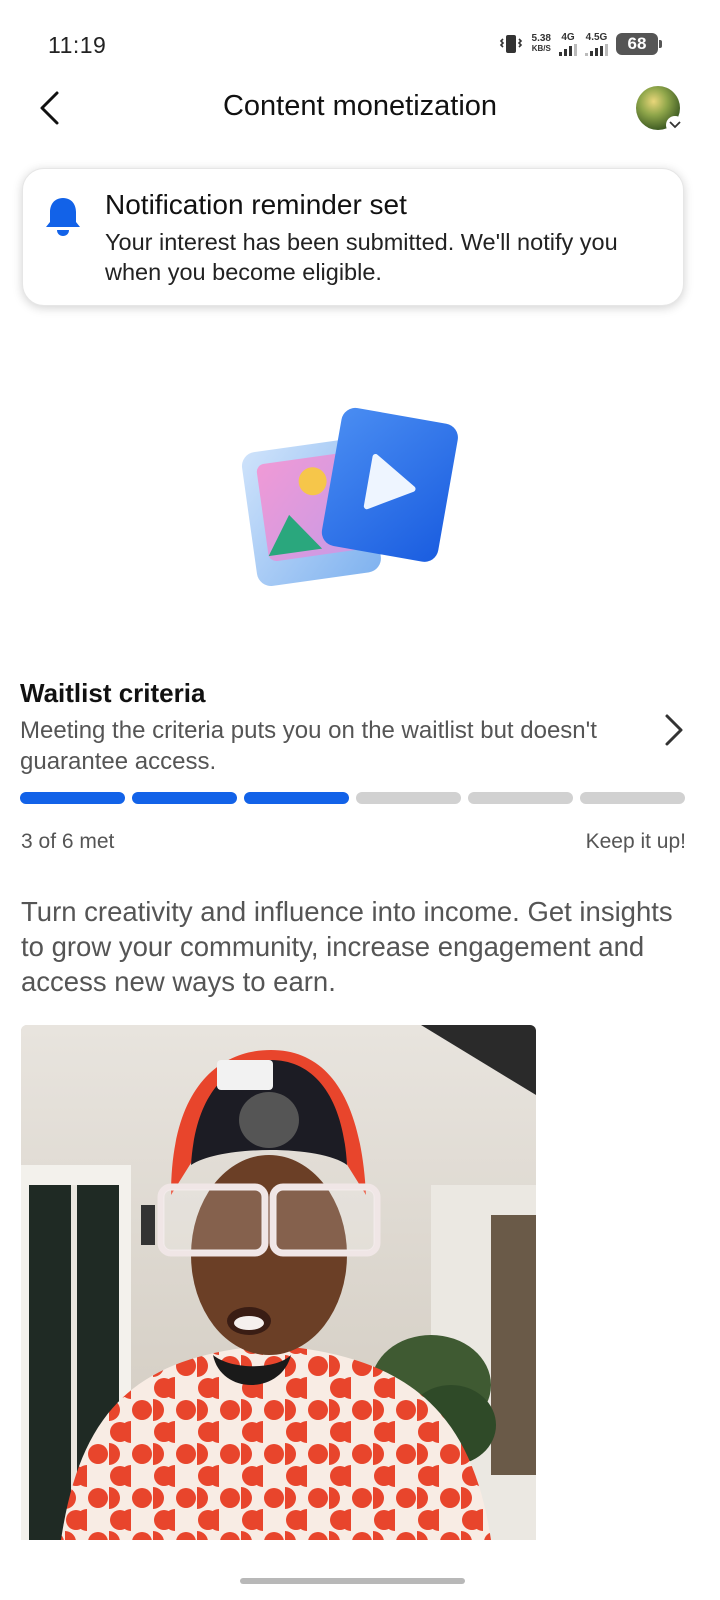  I want to click on network-label-2: 4.5G, so click(596, 37).